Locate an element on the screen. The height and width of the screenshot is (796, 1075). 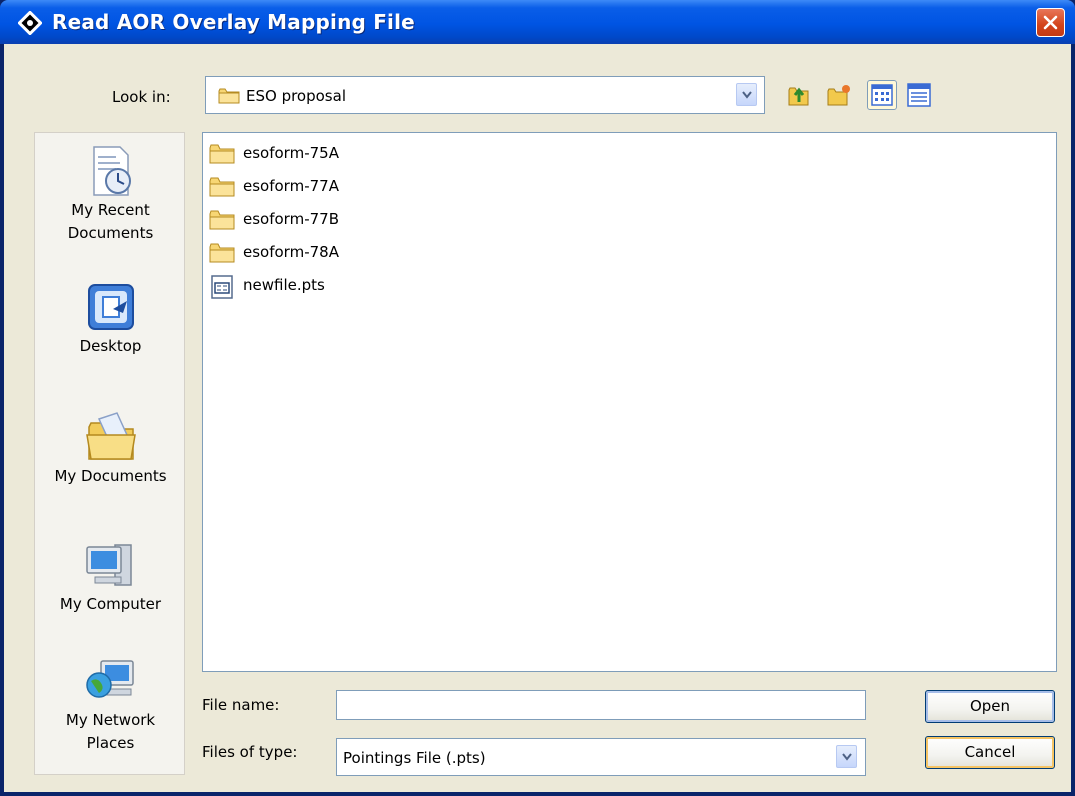
window-title: Read AOR Overlay Mapping File is located at coordinates (233, 22).